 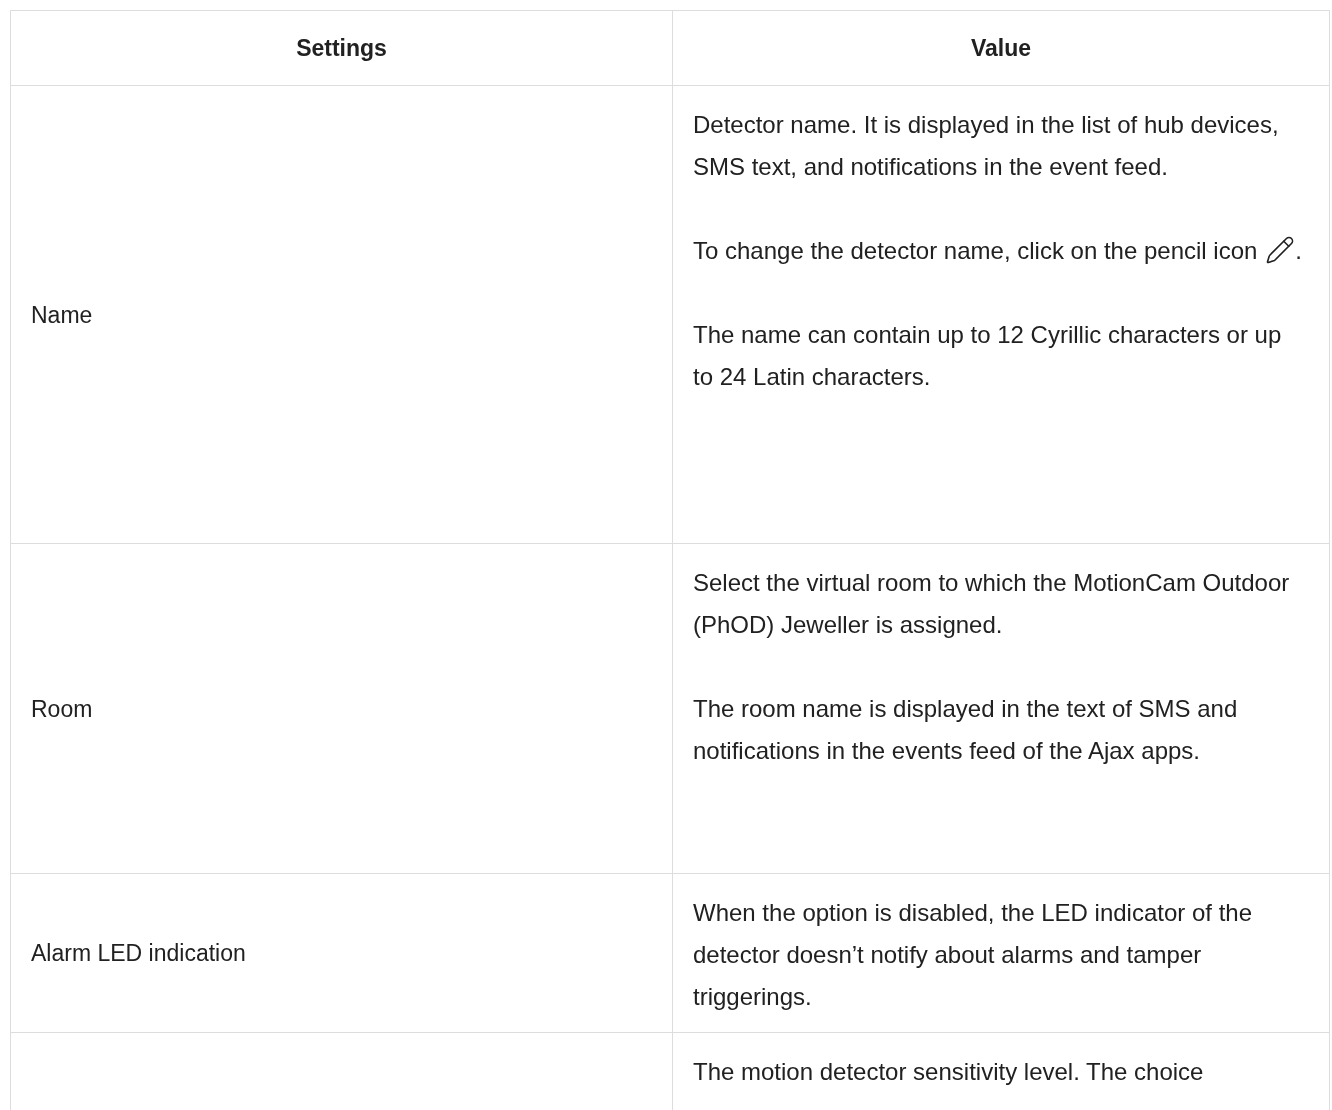 What do you see at coordinates (1001, 48) in the screenshot?
I see `column-header: Value` at bounding box center [1001, 48].